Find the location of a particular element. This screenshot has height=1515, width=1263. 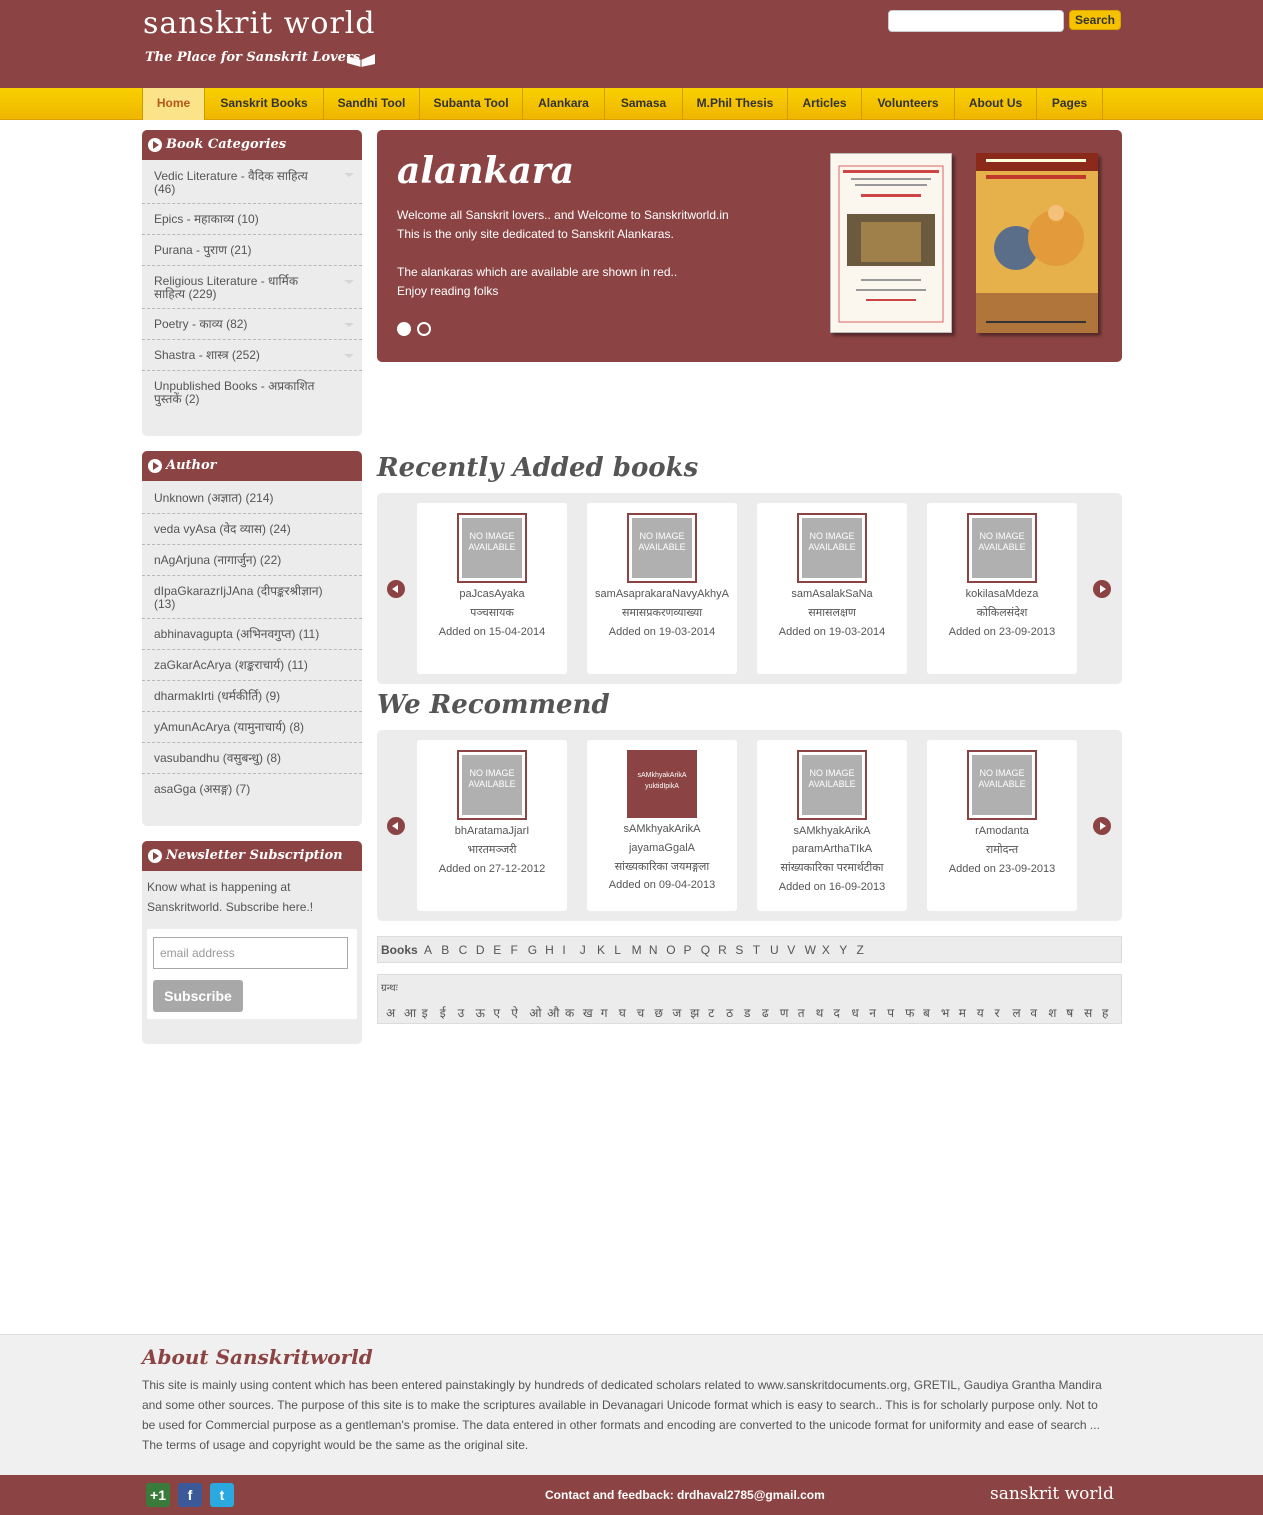

category-item: Epics - महाकाव्य (10) is located at coordinates (252, 219).